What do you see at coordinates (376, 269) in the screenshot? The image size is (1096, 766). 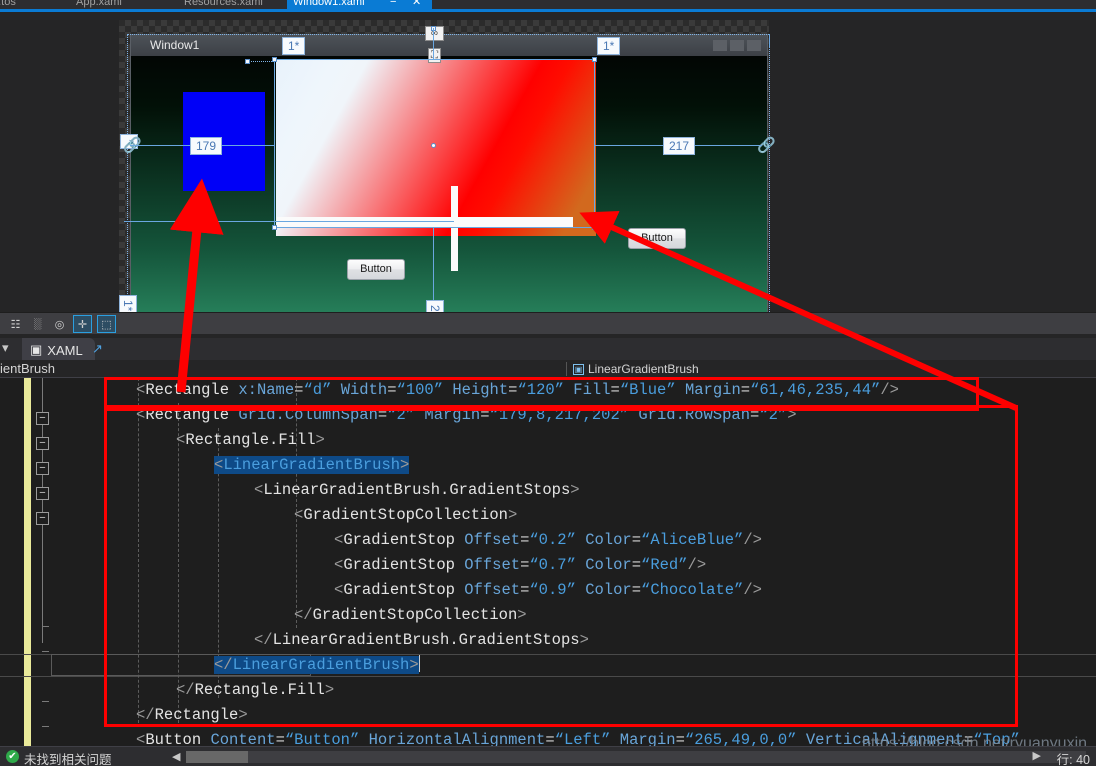 I see `design-button-1: Button` at bounding box center [376, 269].